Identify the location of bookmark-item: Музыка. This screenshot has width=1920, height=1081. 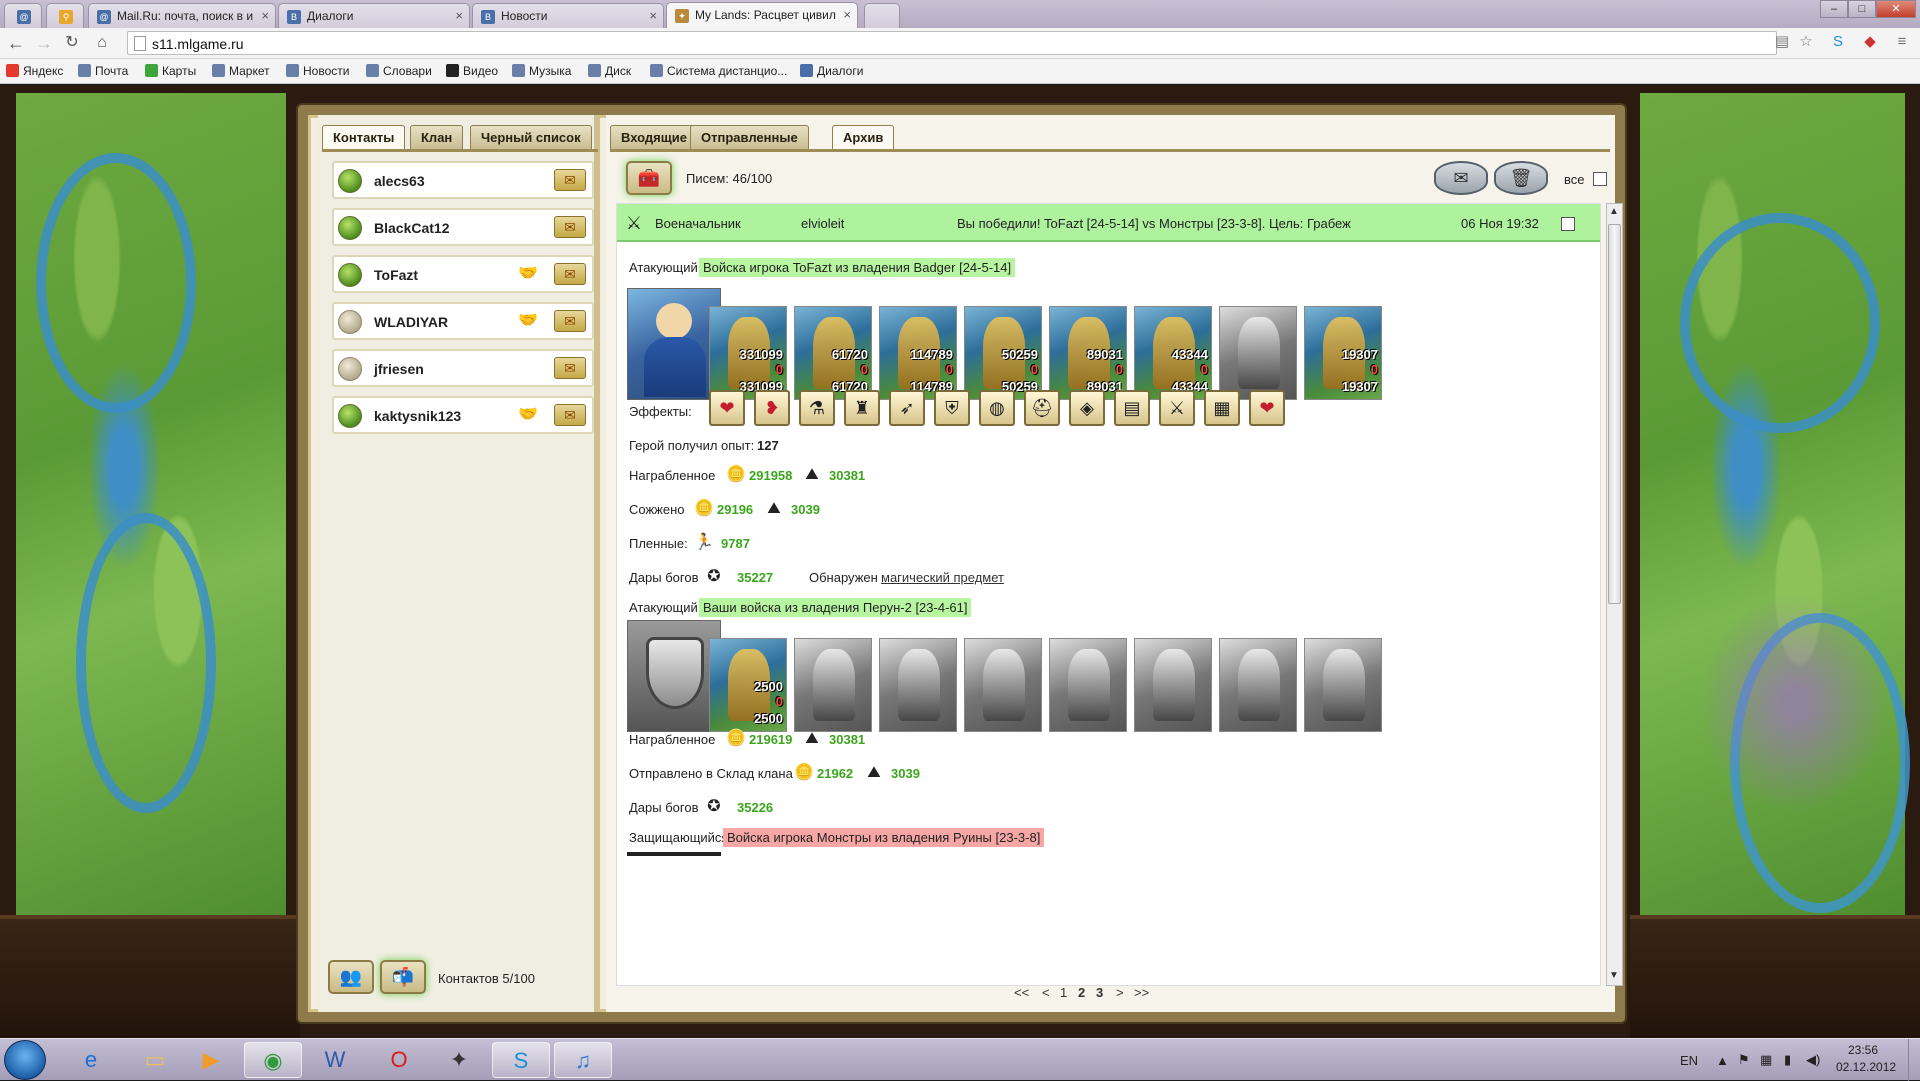
(541, 71).